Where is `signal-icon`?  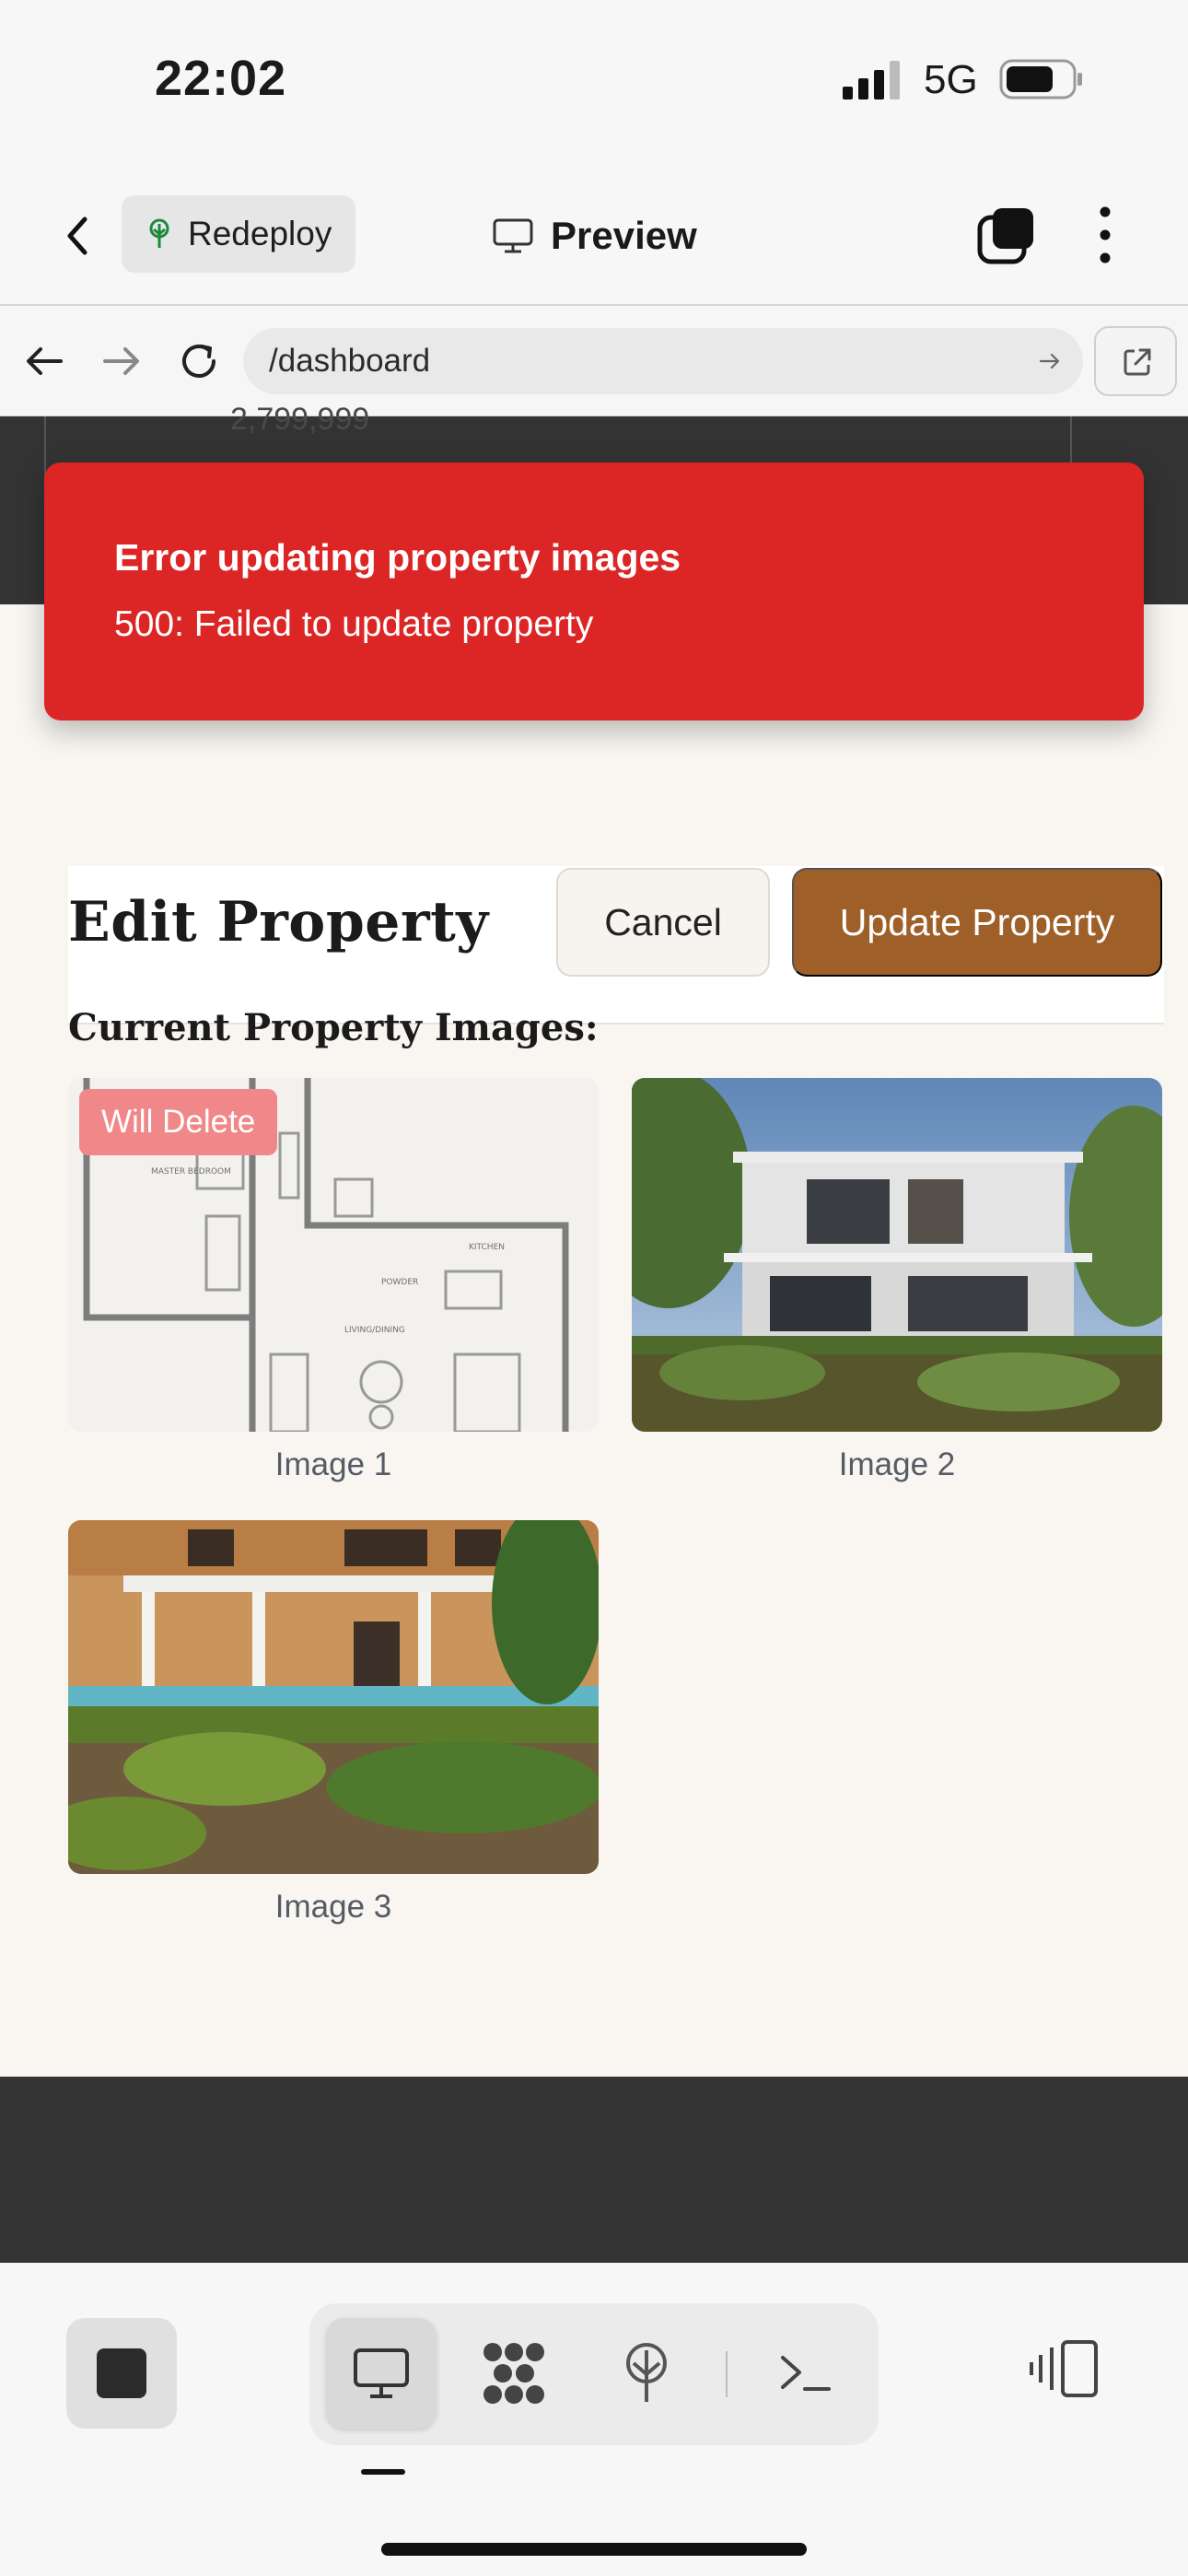
signal-icon is located at coordinates (871, 80).